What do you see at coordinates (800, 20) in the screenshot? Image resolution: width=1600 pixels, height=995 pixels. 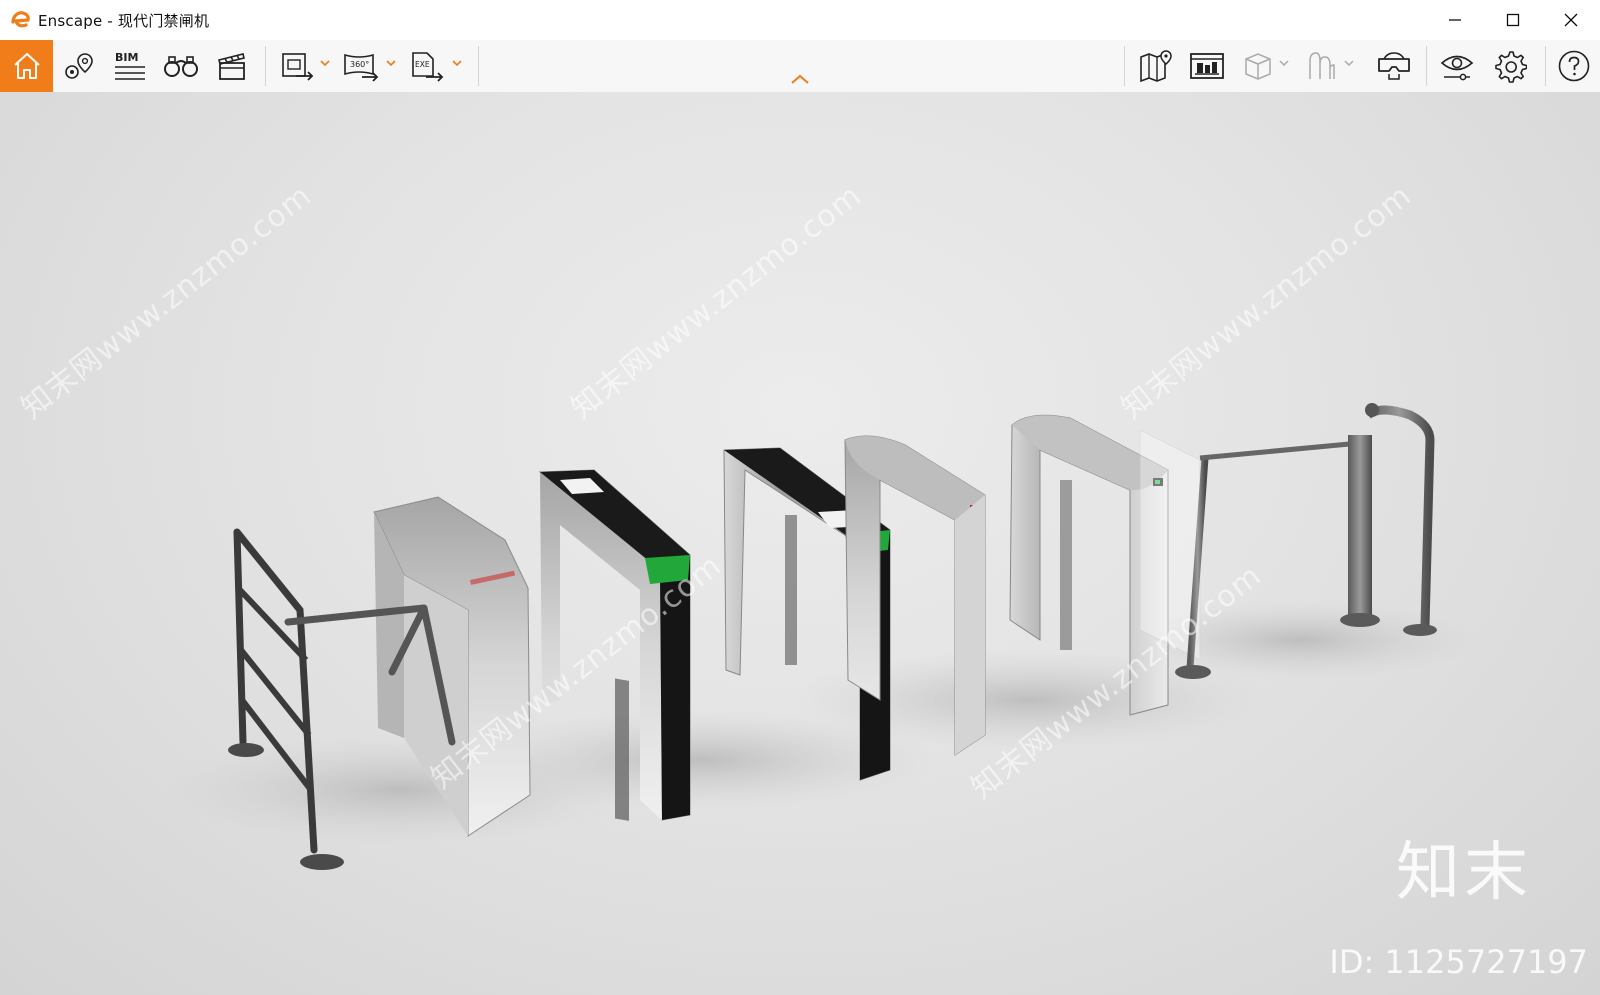 I see `title-bar: Enscape - 现代门禁闸机` at bounding box center [800, 20].